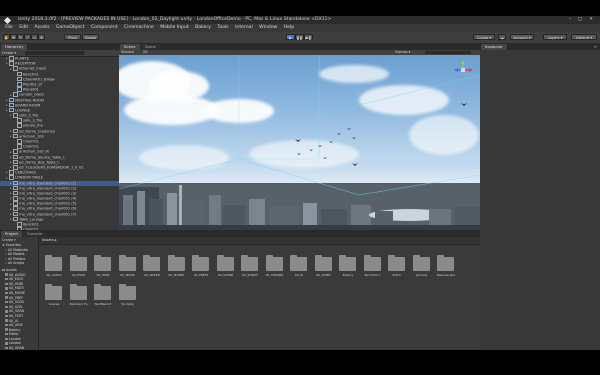  I want to click on asset-folder-label: [Scripts], so click(127, 304).